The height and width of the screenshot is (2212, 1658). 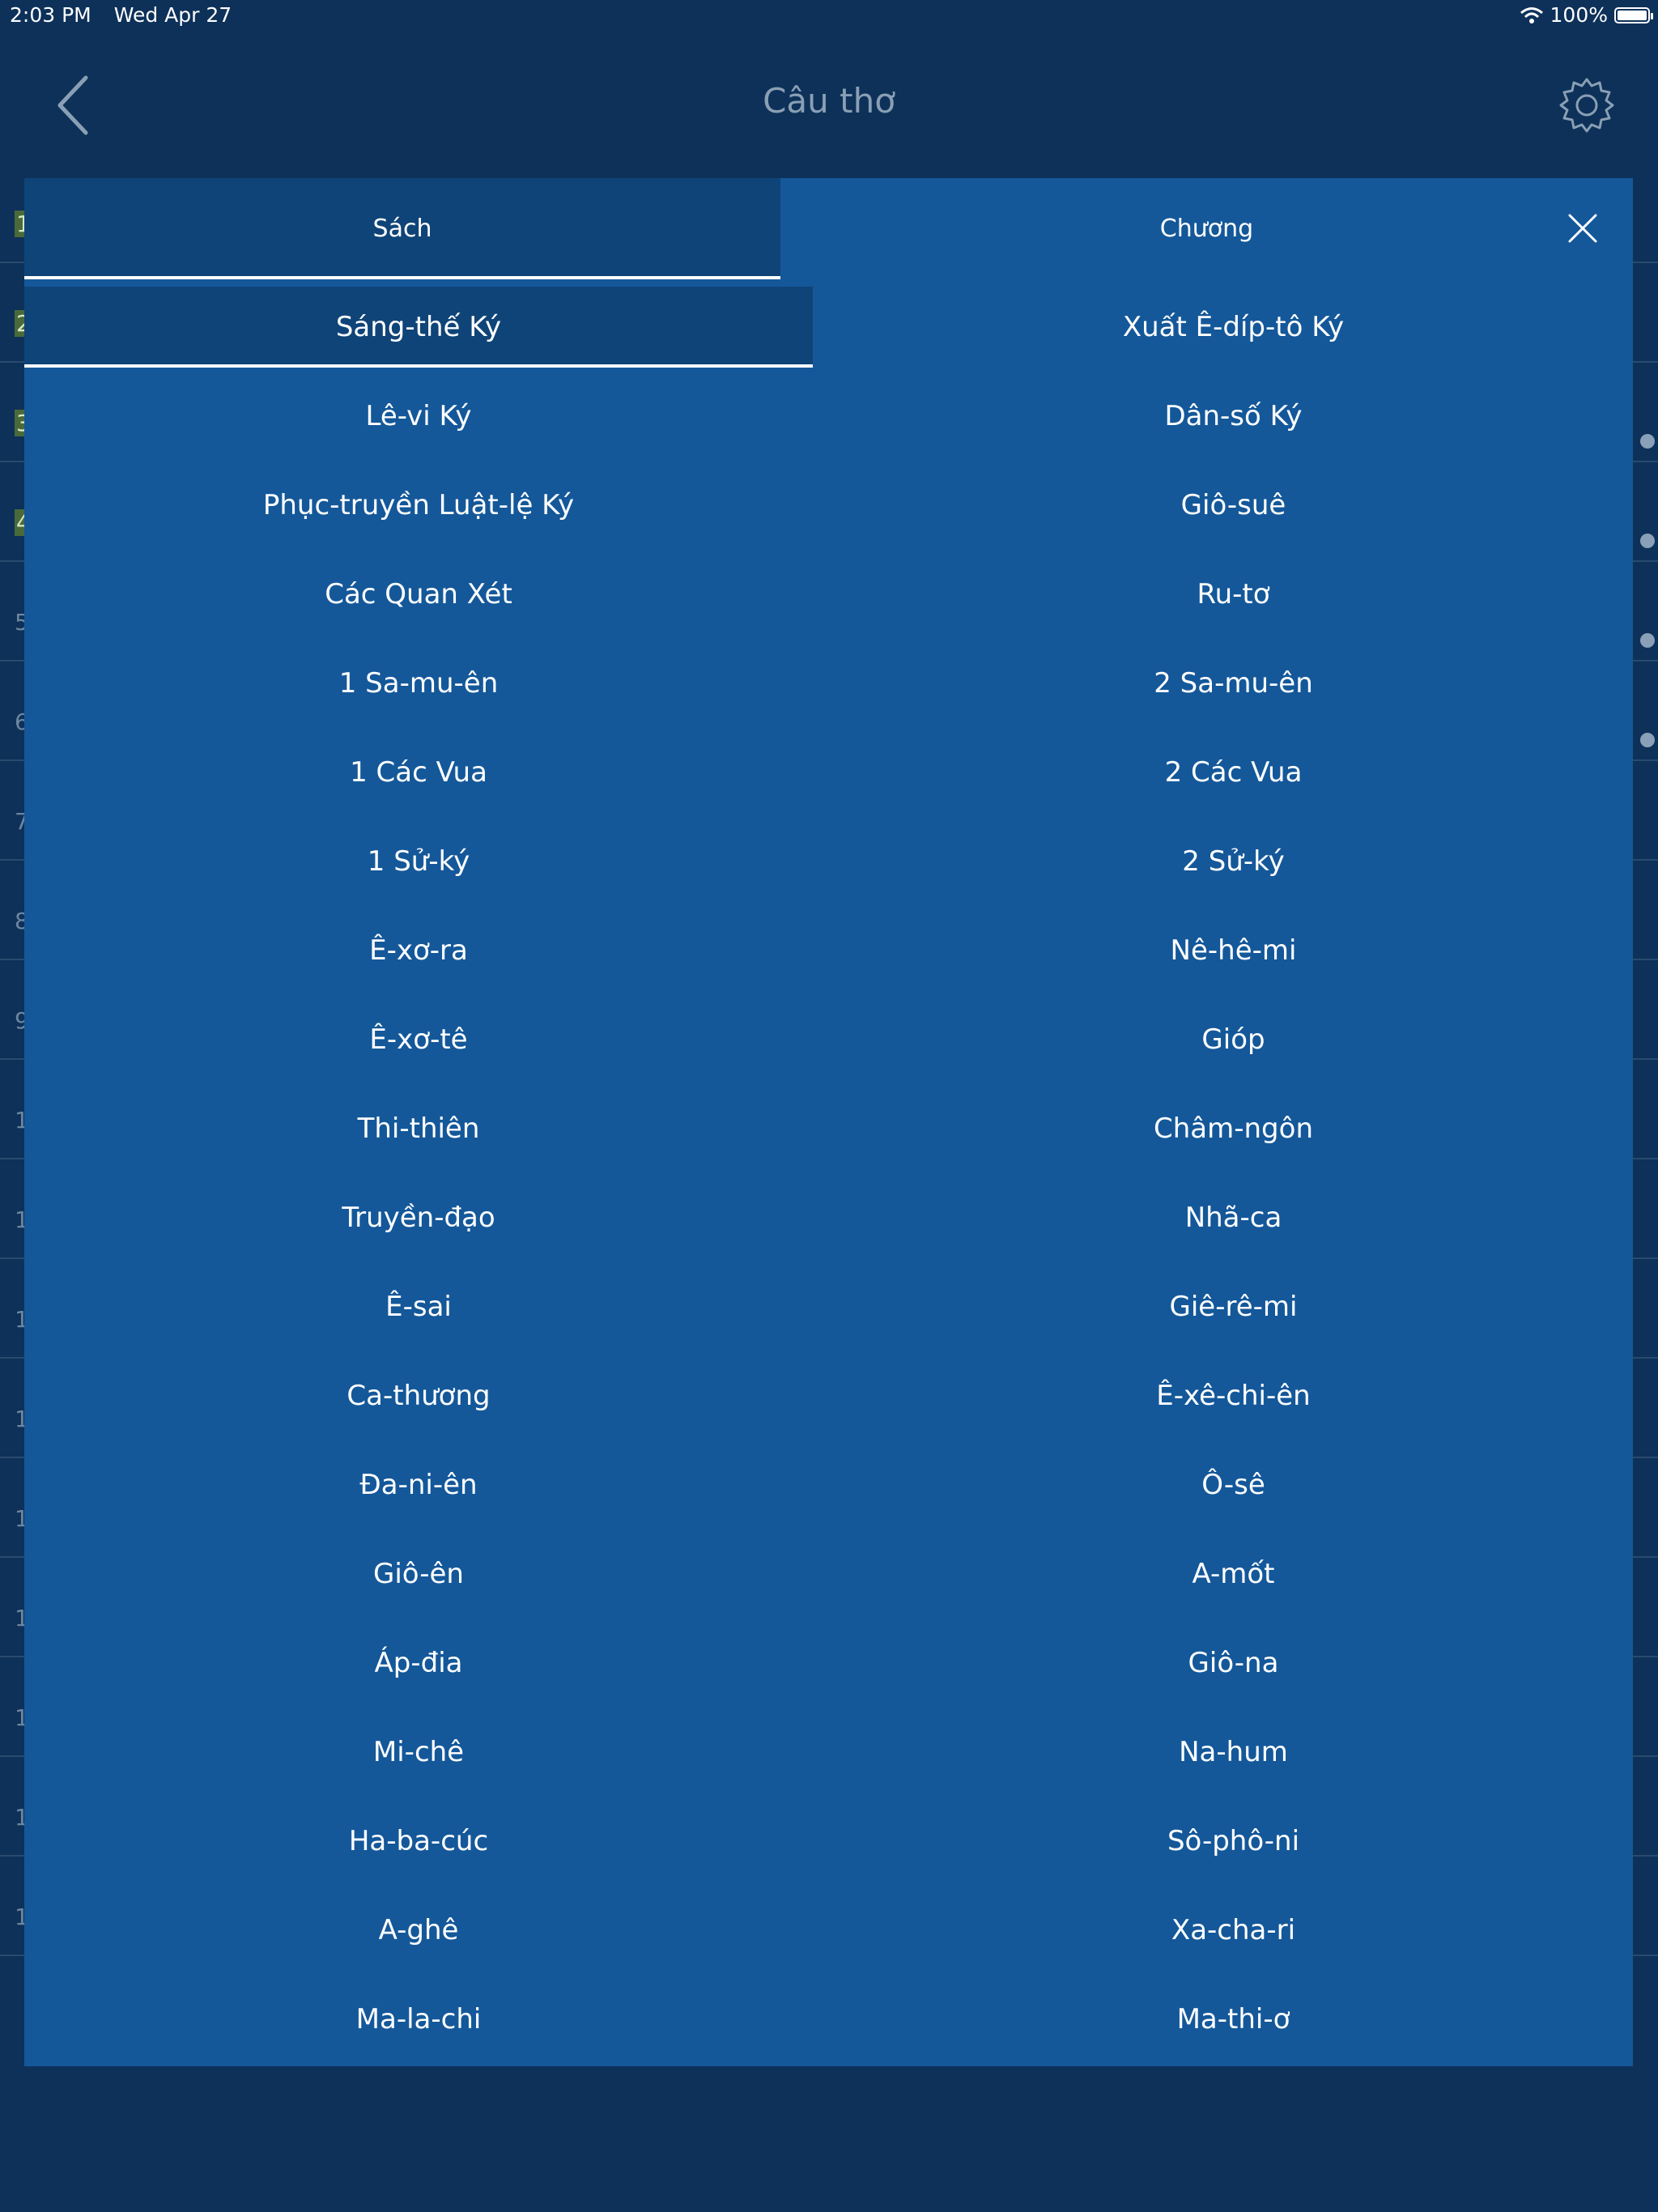 I want to click on book-item: Nê-hê-mi, so click(x=1233, y=951).